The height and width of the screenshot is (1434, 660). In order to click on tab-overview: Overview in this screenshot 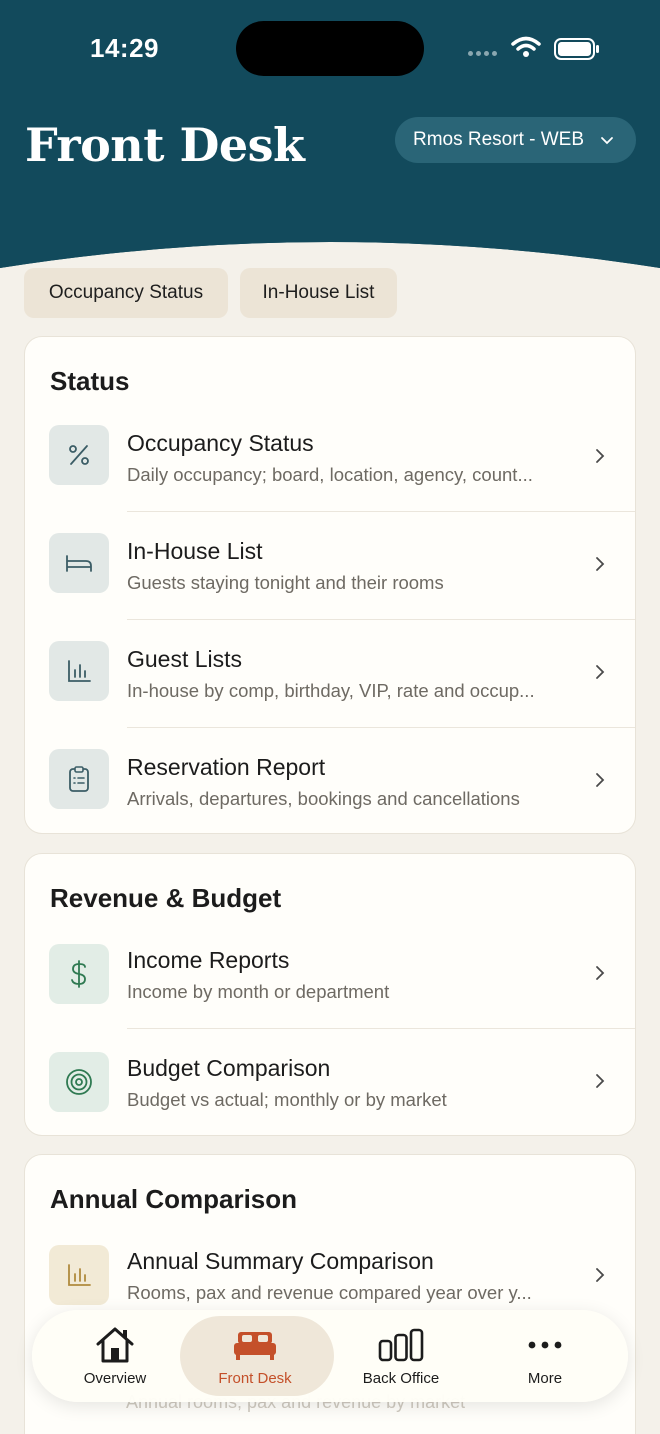, I will do `click(115, 1356)`.